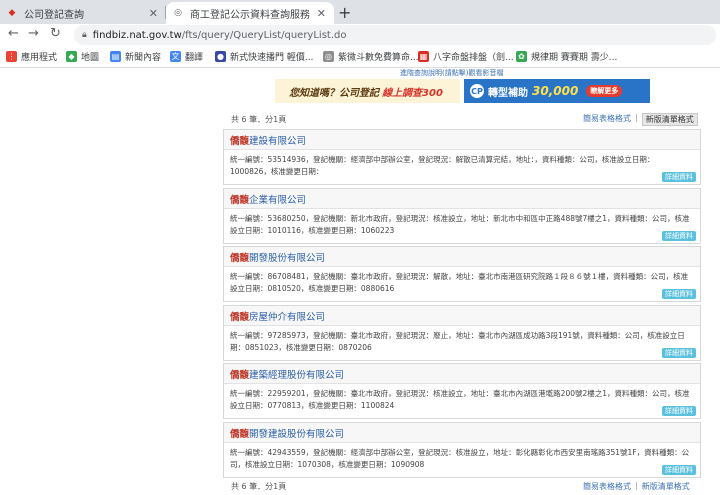  What do you see at coordinates (287, 317) in the screenshot?
I see `company-name: 房屋仲介有限公司` at bounding box center [287, 317].